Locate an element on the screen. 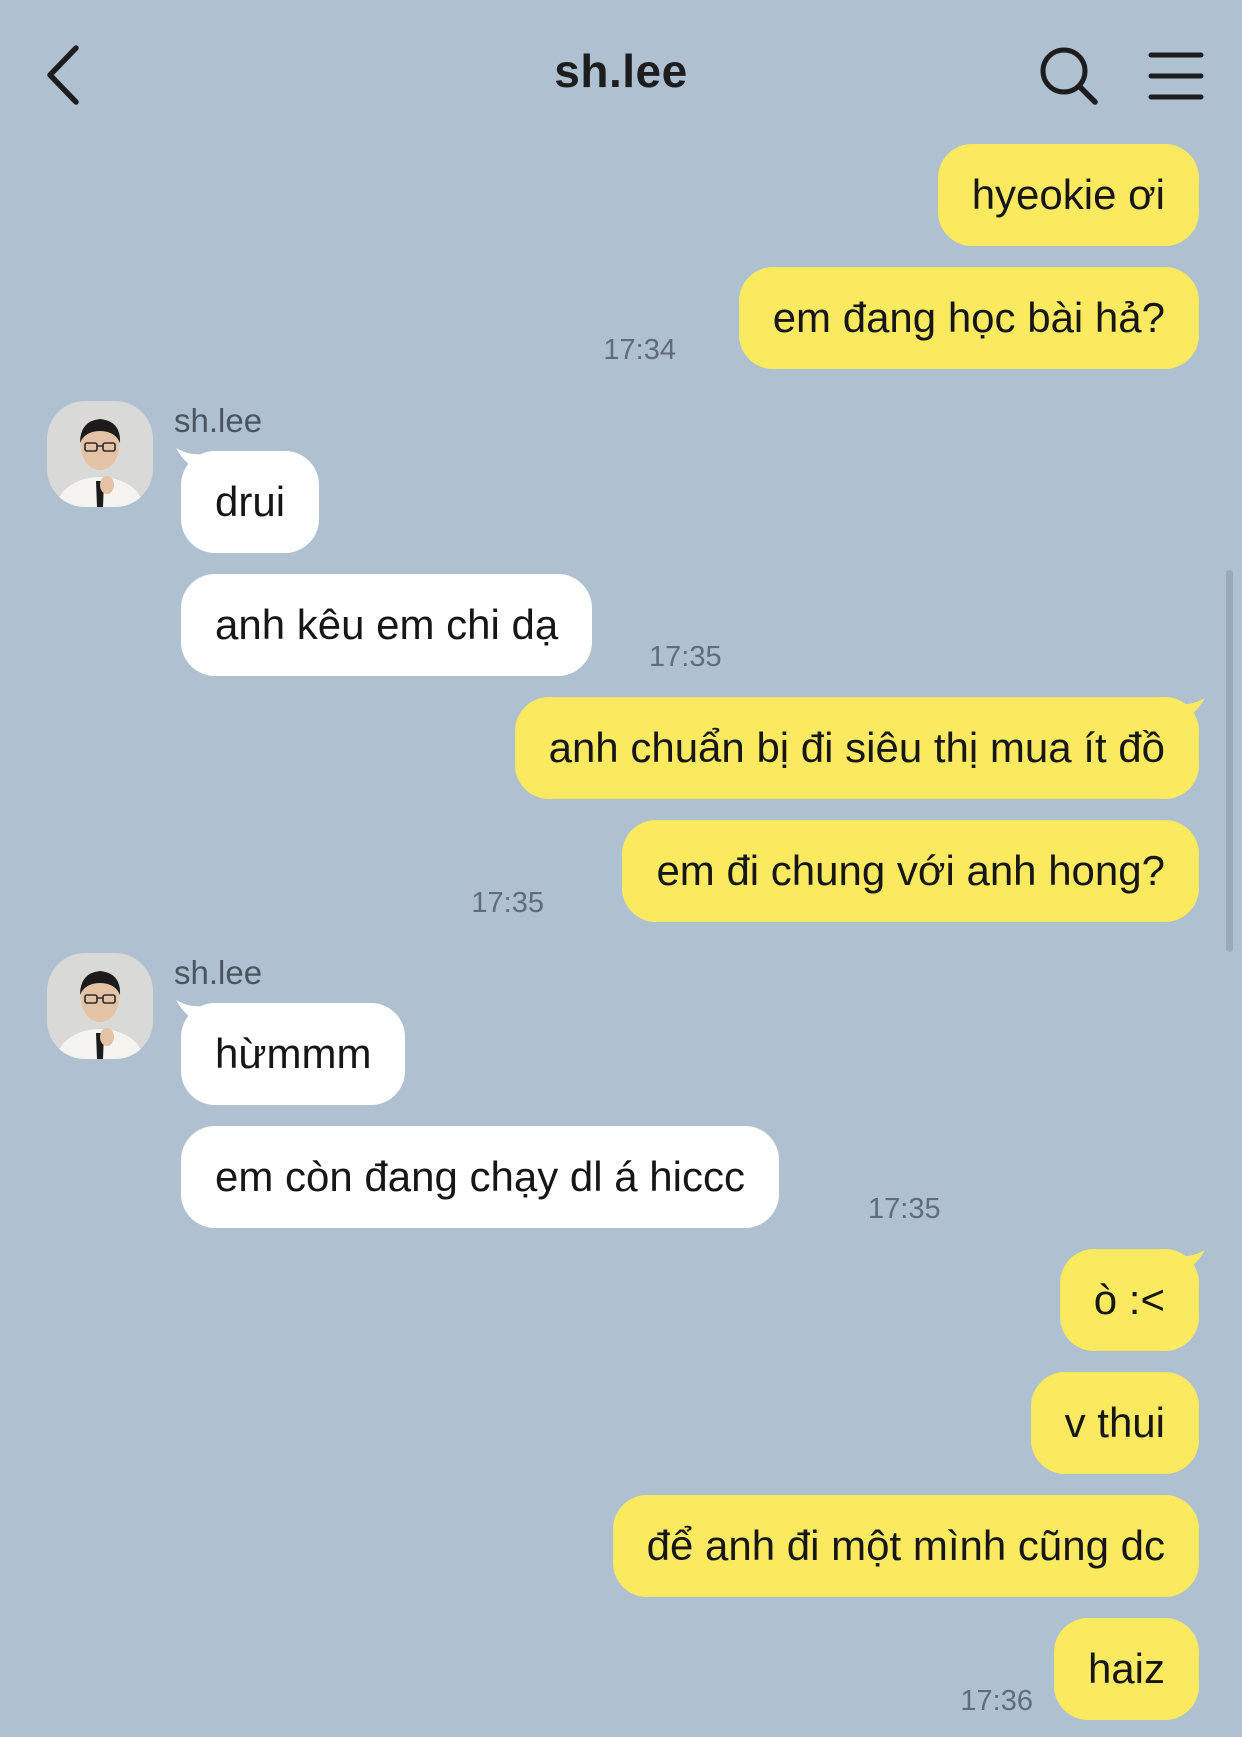  search-button is located at coordinates (1069, 76).